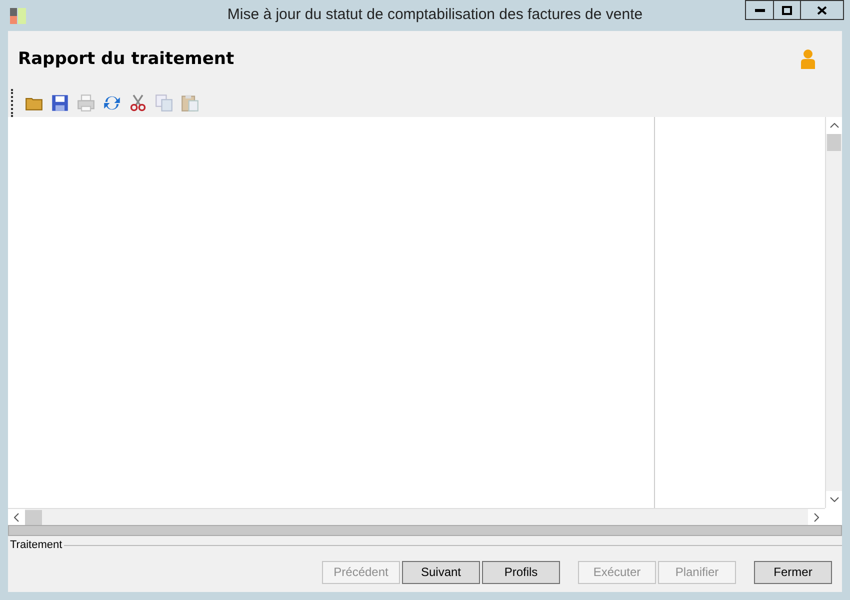  What do you see at coordinates (138, 103) in the screenshot?
I see `scissors-icon` at bounding box center [138, 103].